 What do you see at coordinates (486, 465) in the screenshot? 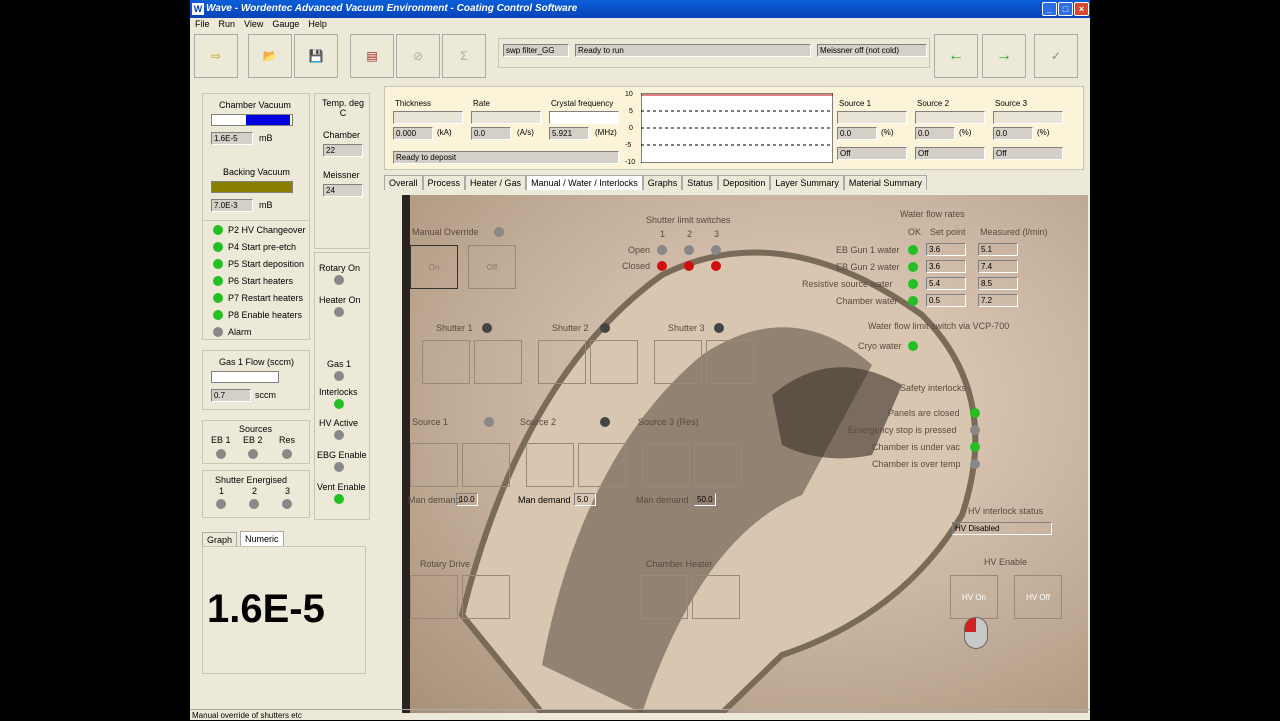
I see `source-1-off-button` at bounding box center [486, 465].